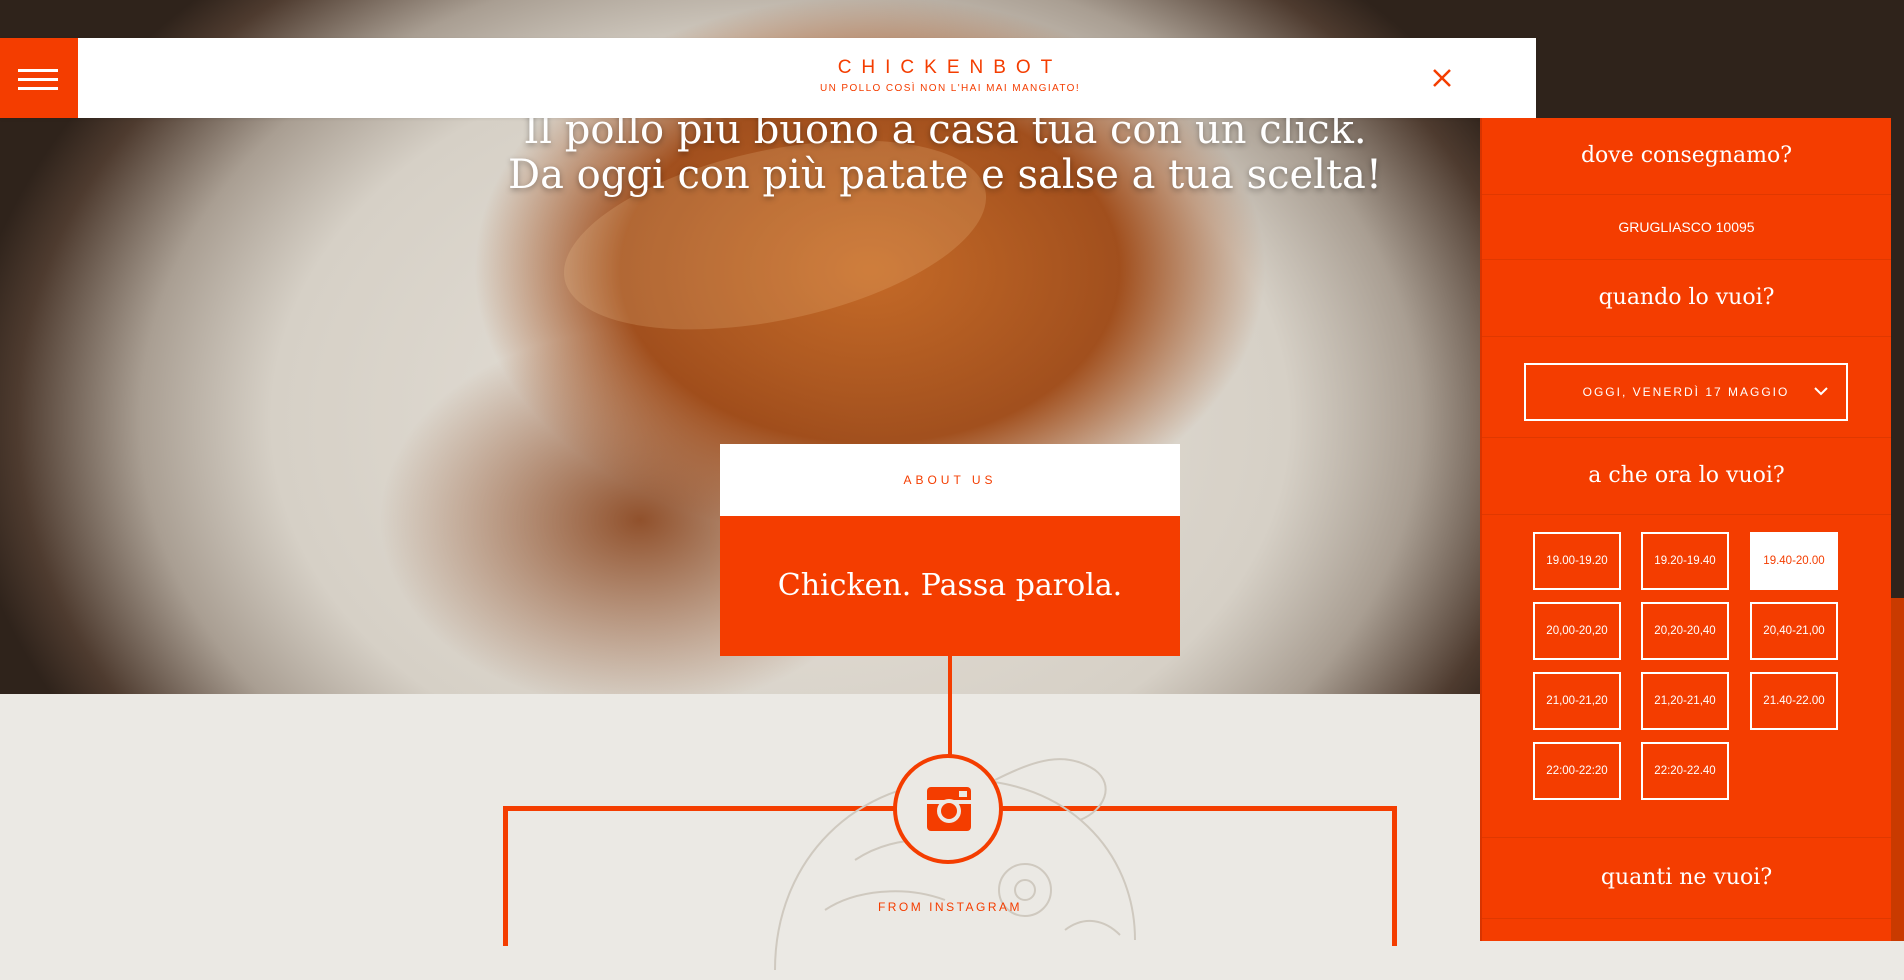  Describe the element at coordinates (1685, 771) in the screenshot. I see `time-slot: 22:20-22.40` at that location.